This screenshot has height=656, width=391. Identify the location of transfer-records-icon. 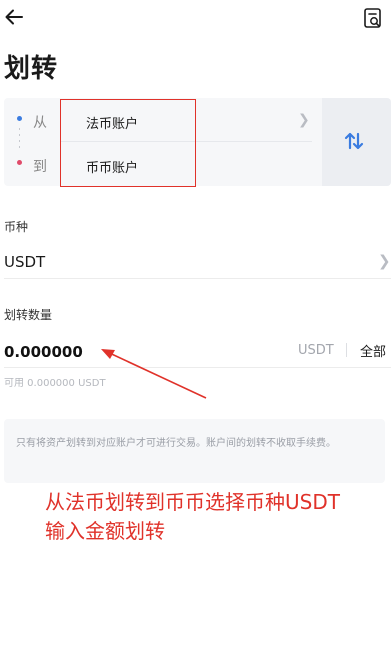
(373, 18).